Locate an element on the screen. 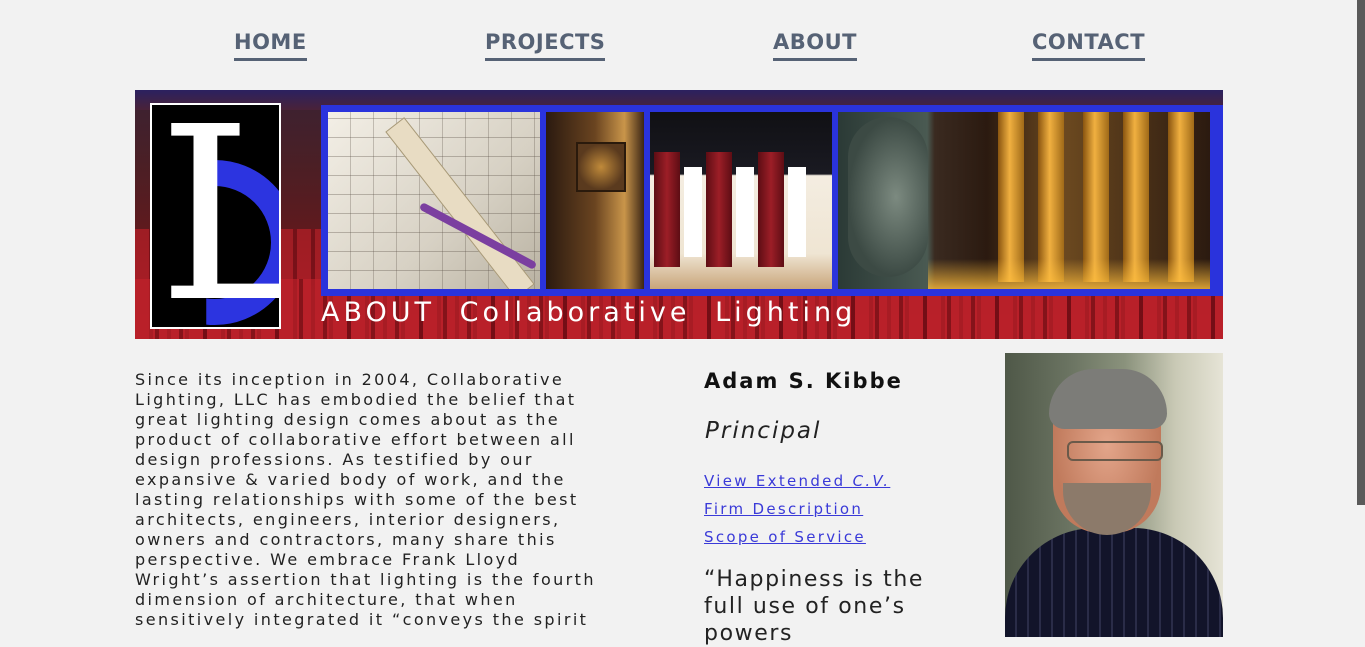 Image resolution: width=1365 pixels, height=647 pixels. nav-about-link: ABOUT is located at coordinates (815, 45).